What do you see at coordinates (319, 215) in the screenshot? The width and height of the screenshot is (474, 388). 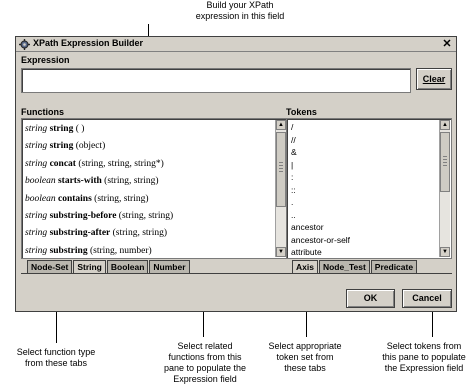 I see `token-item: ..` at bounding box center [319, 215].